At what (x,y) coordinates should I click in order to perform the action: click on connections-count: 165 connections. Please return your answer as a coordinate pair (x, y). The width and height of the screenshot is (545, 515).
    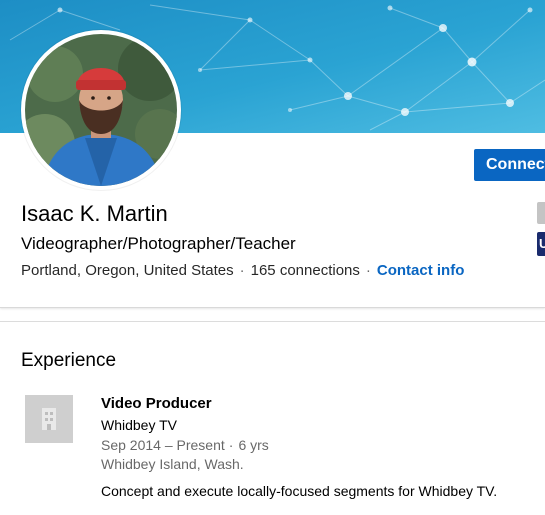
    Looking at the image, I should click on (305, 270).